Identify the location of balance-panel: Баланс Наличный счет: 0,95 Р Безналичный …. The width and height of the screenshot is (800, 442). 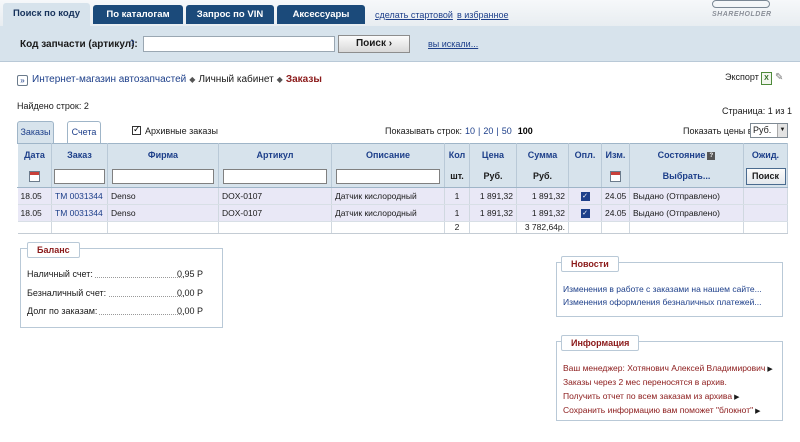
(121, 285).